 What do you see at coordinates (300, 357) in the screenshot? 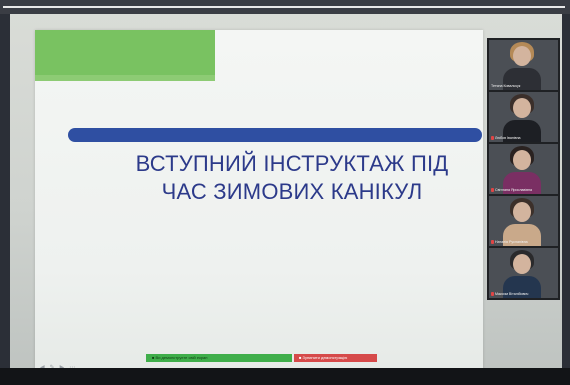
I see `stop-icon: ■` at bounding box center [300, 357].